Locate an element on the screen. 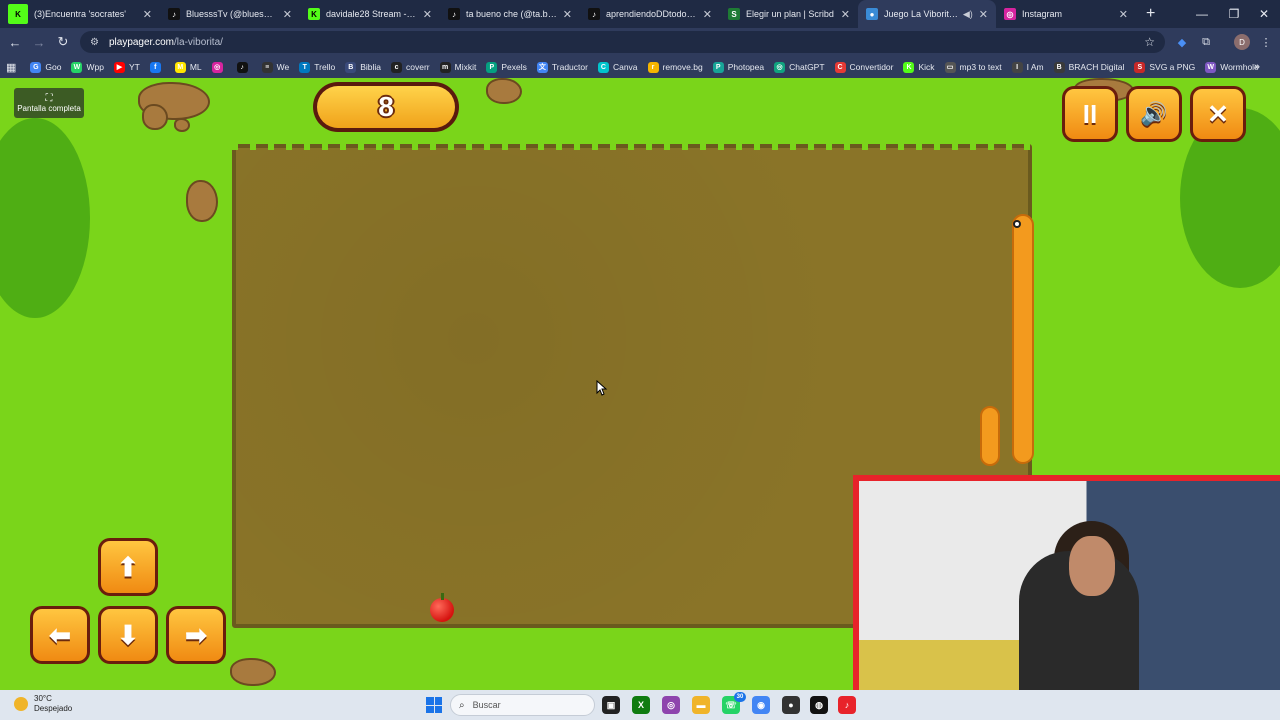 This screenshot has height=720, width=1280. left-arrow-button: ⬅ is located at coordinates (60, 635).